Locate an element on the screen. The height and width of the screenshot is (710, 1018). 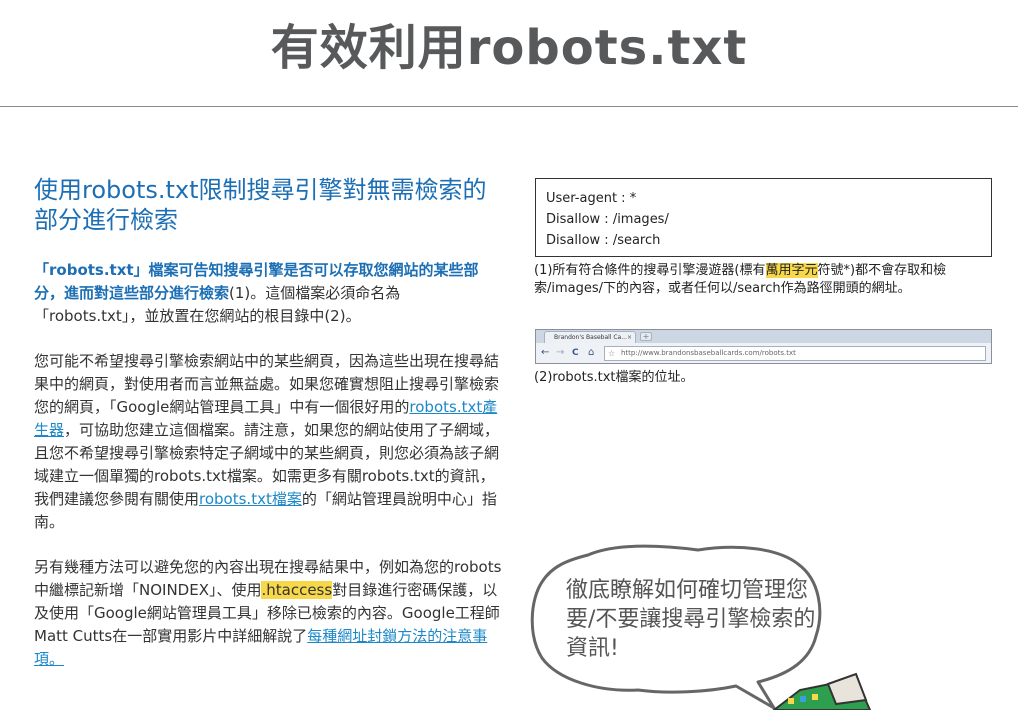
new-tab-icon: + is located at coordinates (646, 336).